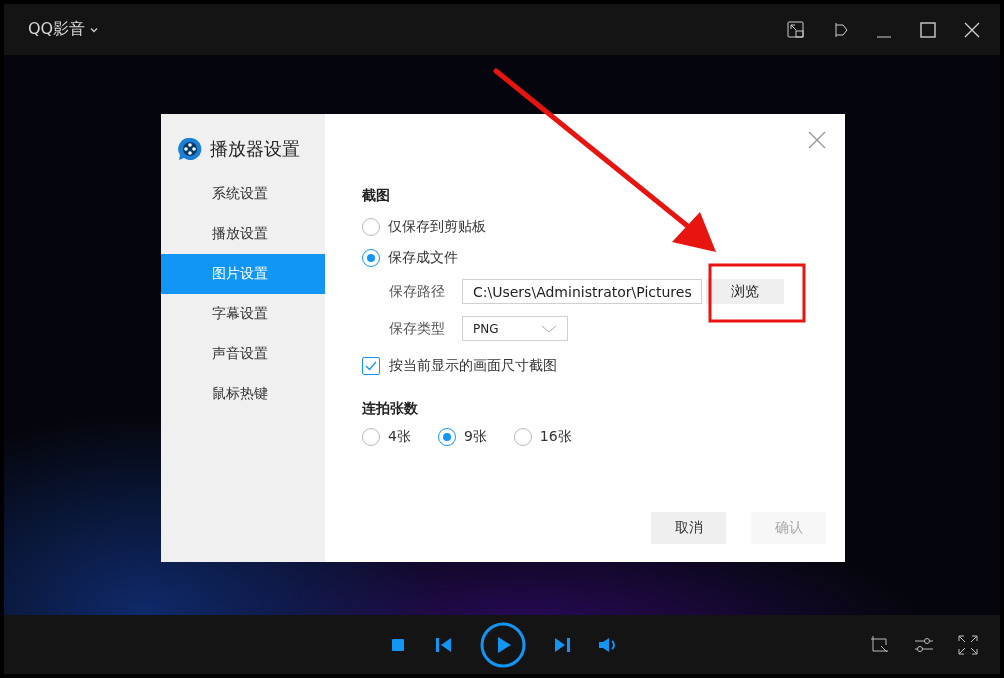 The image size is (1004, 678). Describe the element at coordinates (255, 149) in the screenshot. I see `dialog-title: 播放器设置` at that location.